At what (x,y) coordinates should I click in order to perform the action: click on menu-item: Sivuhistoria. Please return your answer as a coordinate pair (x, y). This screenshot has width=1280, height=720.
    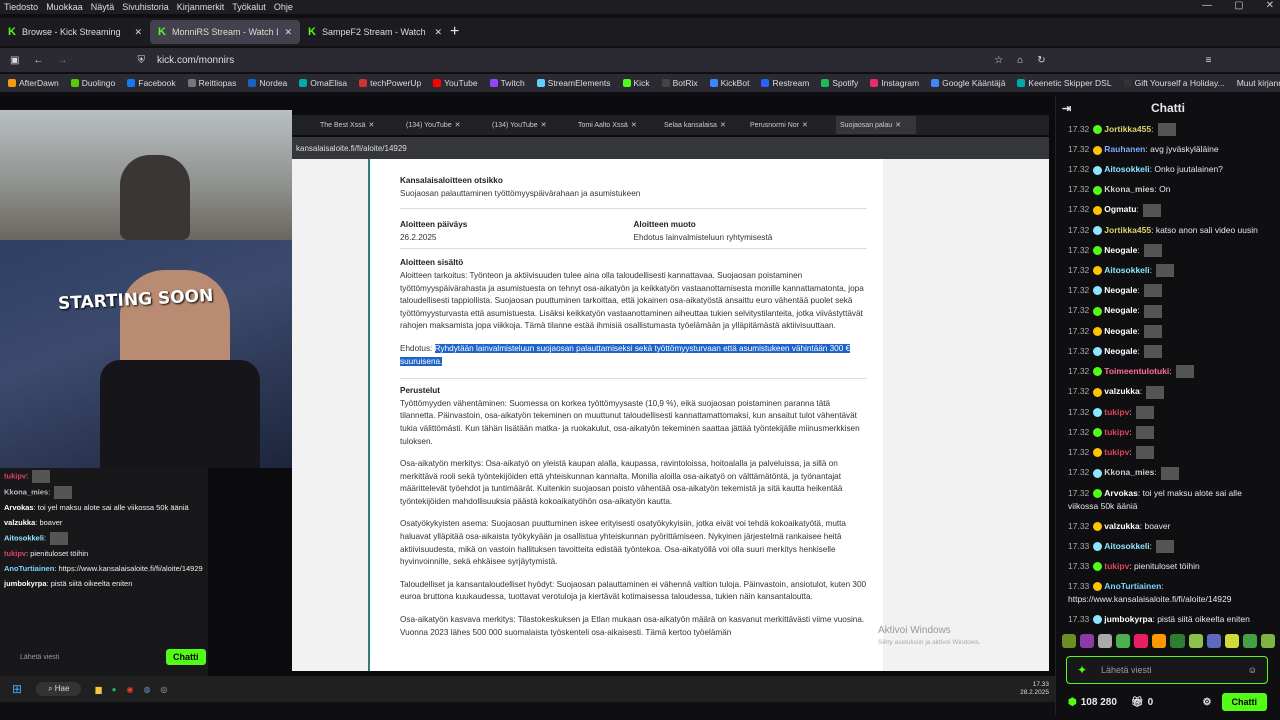
    Looking at the image, I should click on (145, 7).